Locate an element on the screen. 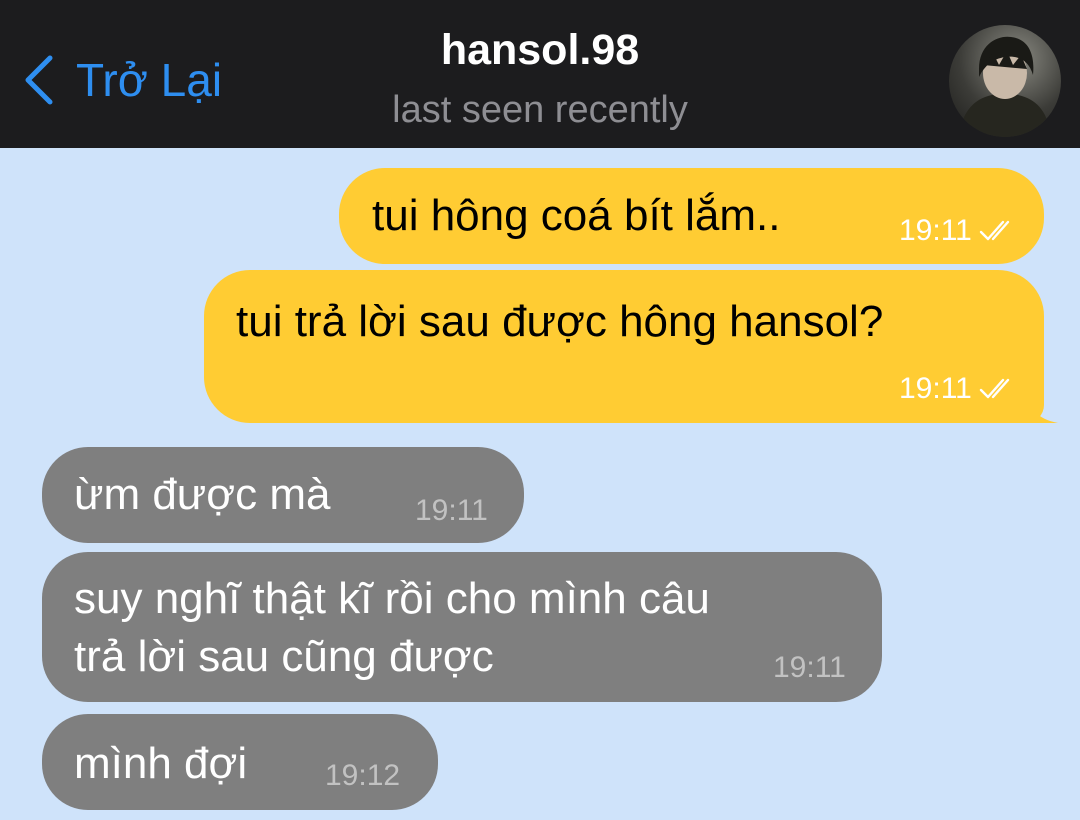 The image size is (1080, 820). message-text: mình đợi is located at coordinates (161, 763).